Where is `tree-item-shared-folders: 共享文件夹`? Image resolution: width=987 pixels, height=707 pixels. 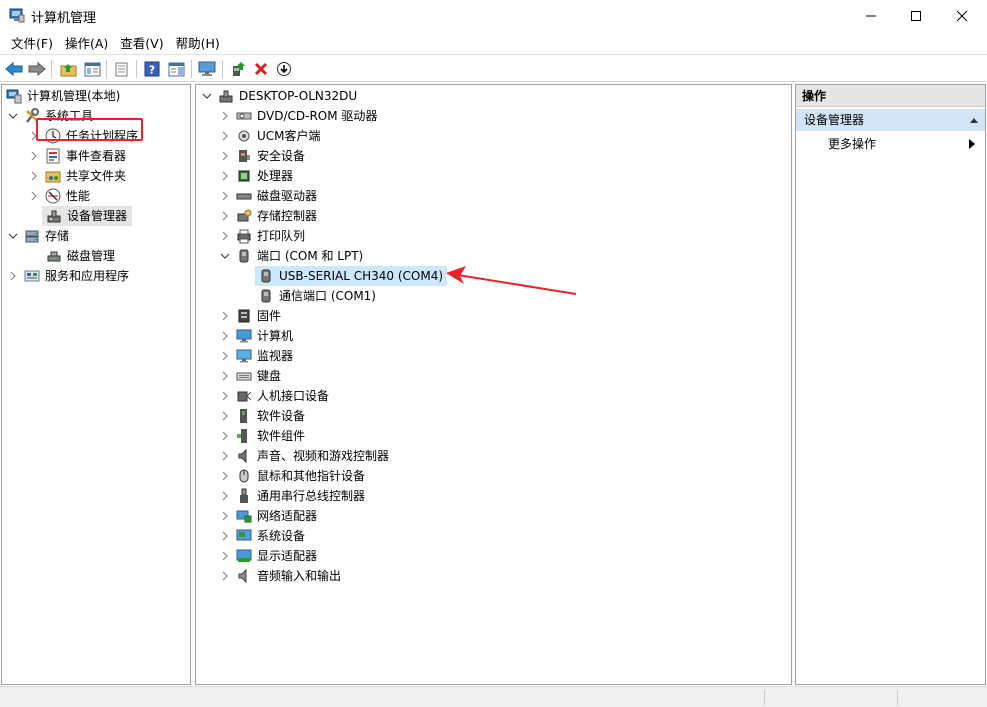 tree-item-shared-folders: 共享文件夹 is located at coordinates (77, 176).